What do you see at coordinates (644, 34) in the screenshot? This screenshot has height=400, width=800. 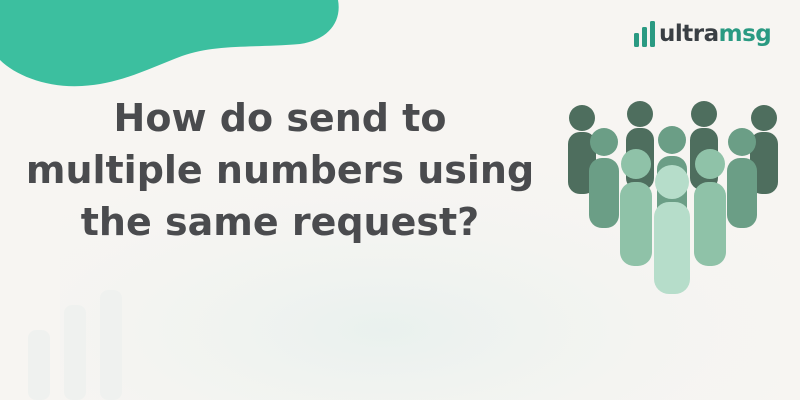 I see `signal-bars-icon` at bounding box center [644, 34].